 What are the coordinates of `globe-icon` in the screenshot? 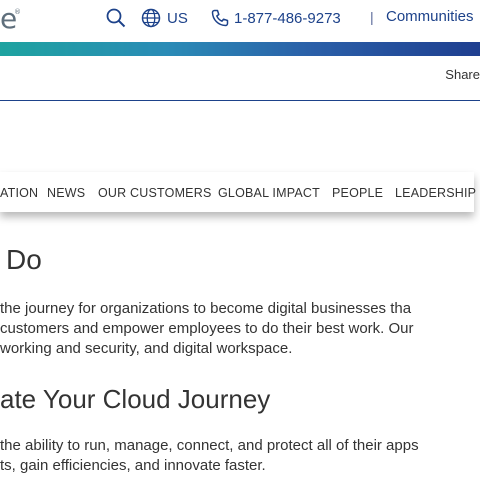 It's located at (151, 18).